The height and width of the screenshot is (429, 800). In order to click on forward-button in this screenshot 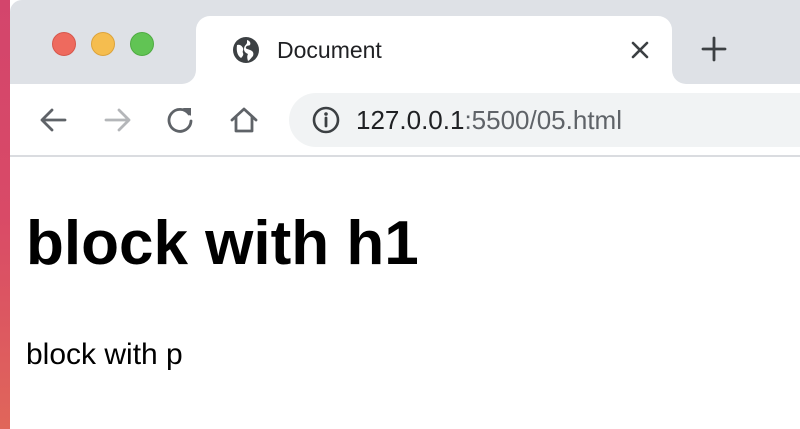, I will do `click(118, 120)`.